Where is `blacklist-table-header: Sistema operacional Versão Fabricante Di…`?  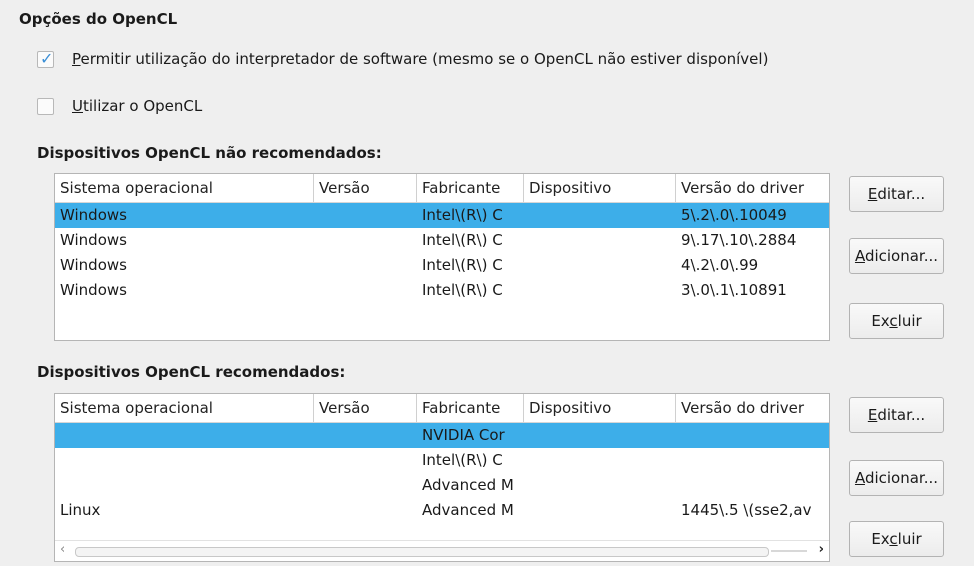
blacklist-table-header: Sistema operacional Versão Fabricante Di… is located at coordinates (442, 188).